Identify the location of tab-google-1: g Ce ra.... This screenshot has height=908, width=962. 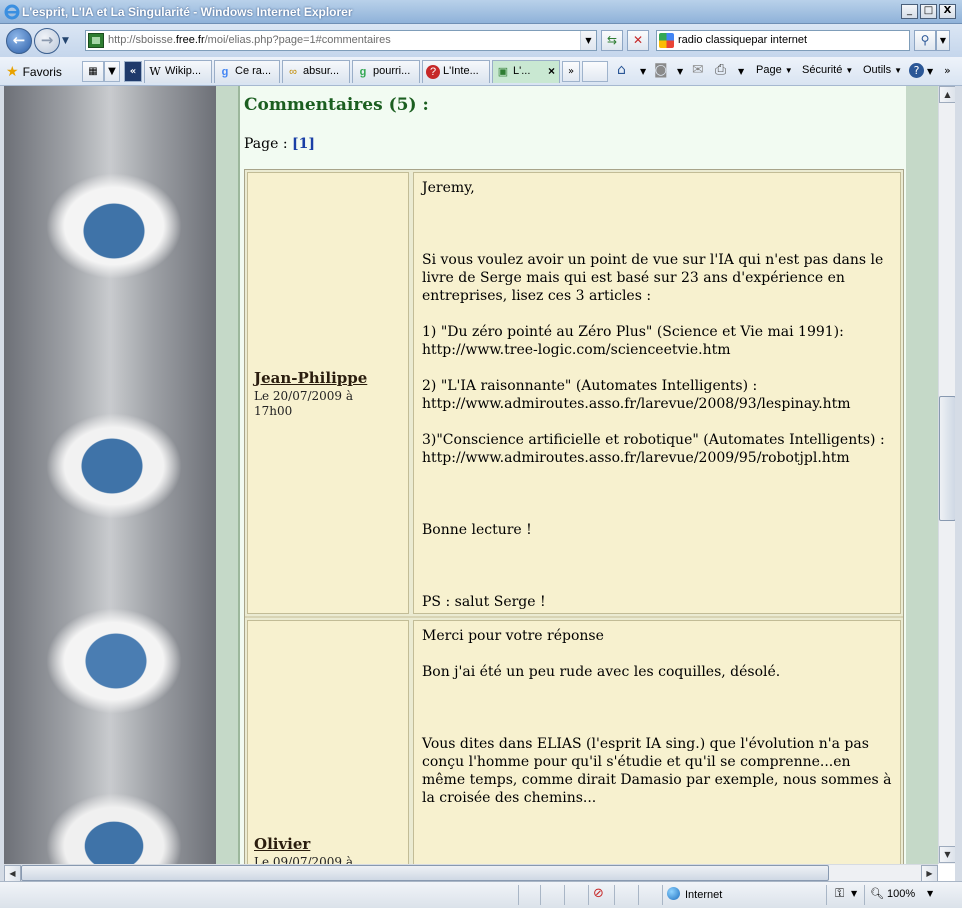
(247, 71).